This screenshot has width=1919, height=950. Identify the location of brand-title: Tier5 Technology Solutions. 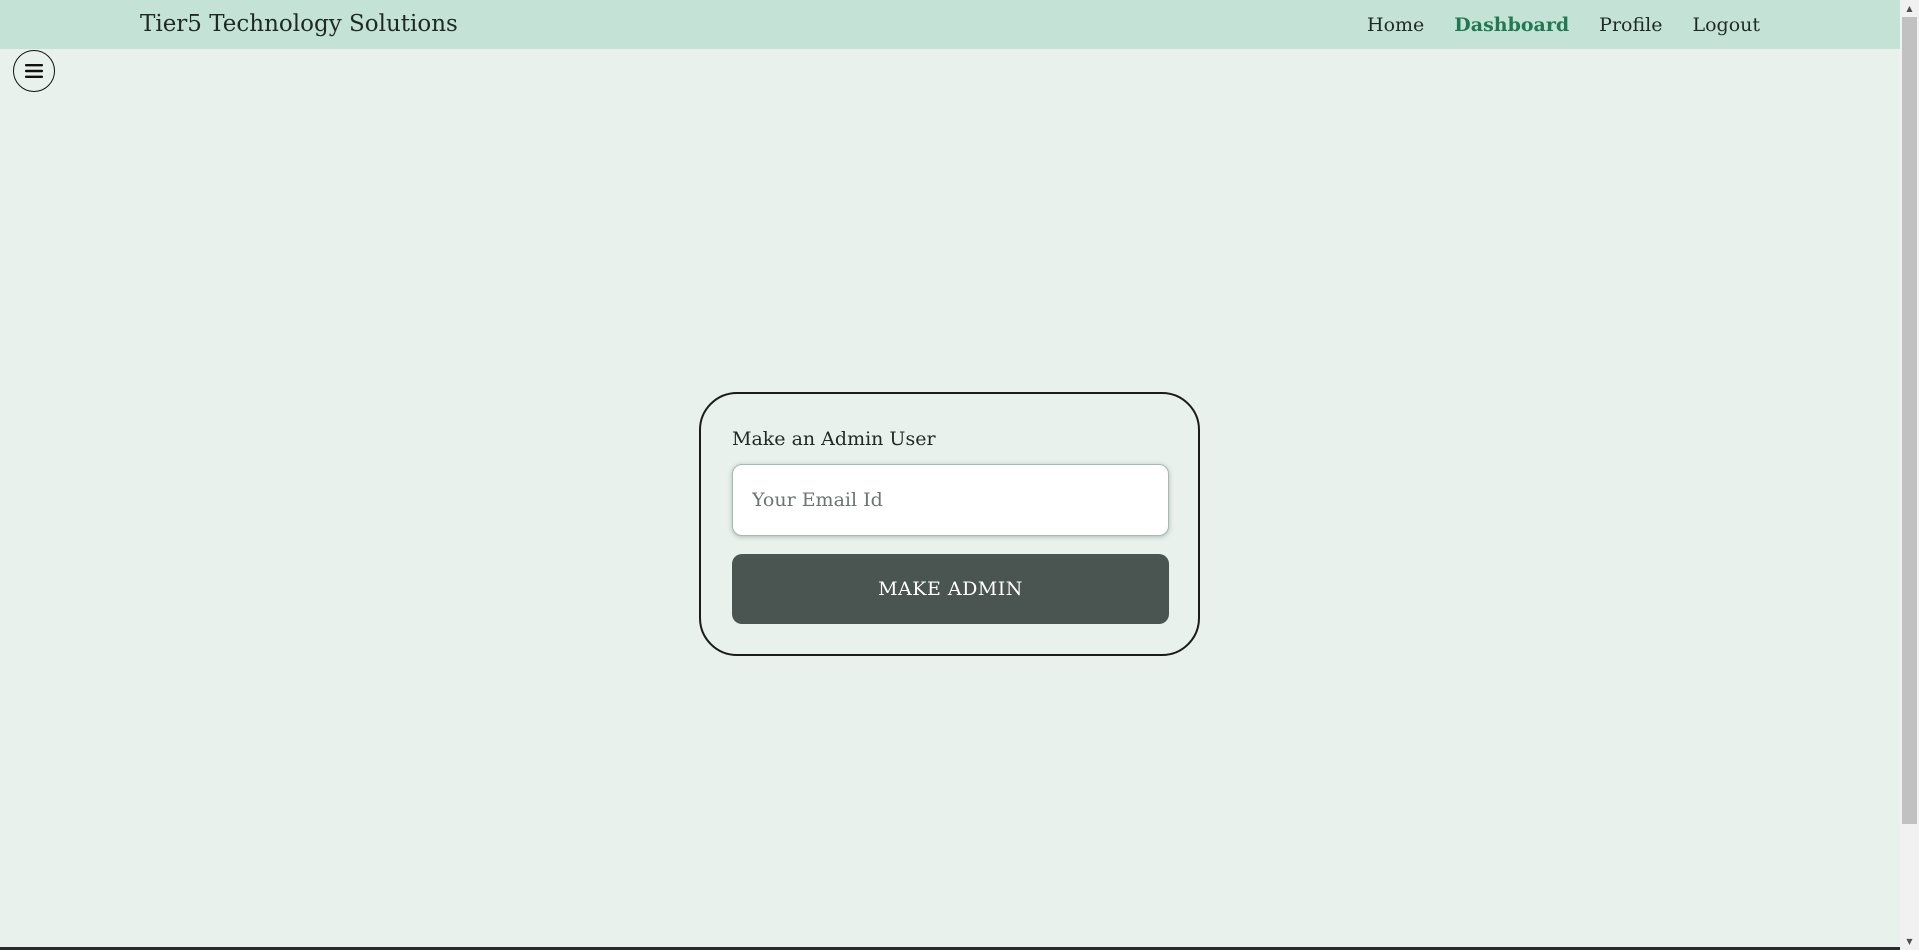
(299, 24).